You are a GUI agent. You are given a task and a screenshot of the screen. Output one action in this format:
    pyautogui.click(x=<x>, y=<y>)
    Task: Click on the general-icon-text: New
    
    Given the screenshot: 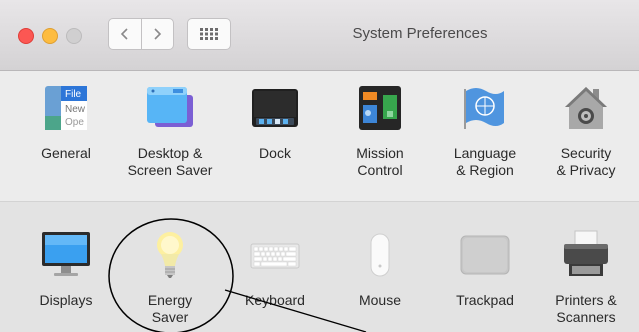 What is the action you would take?
    pyautogui.click(x=75, y=109)
    